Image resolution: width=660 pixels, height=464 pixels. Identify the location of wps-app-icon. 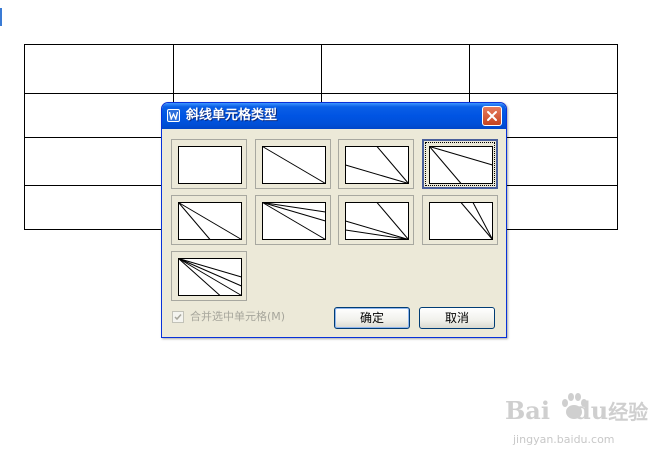
(173, 115).